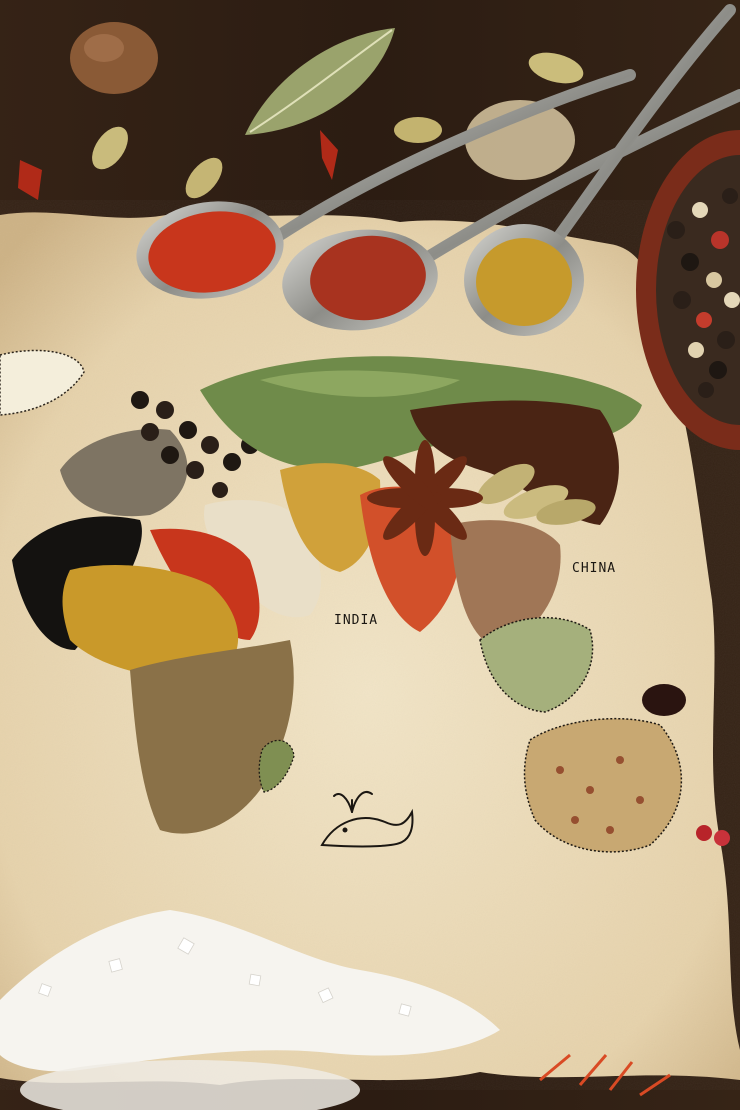 The image size is (740, 1110). I want to click on australia-mixed-spices, so click(603, 785).